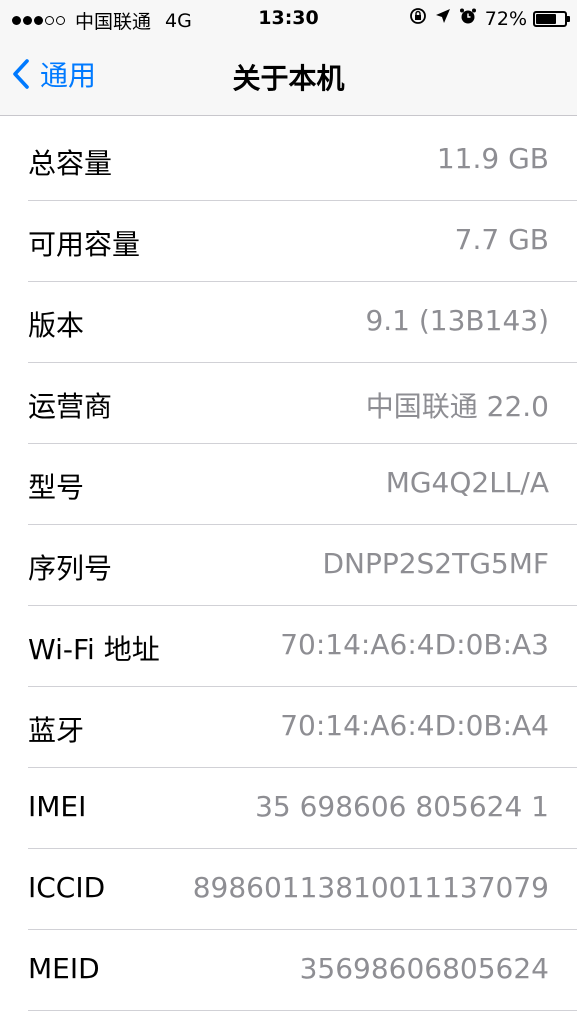 The image size is (577, 1024). I want to click on status-right: 72%, so click(489, 18).